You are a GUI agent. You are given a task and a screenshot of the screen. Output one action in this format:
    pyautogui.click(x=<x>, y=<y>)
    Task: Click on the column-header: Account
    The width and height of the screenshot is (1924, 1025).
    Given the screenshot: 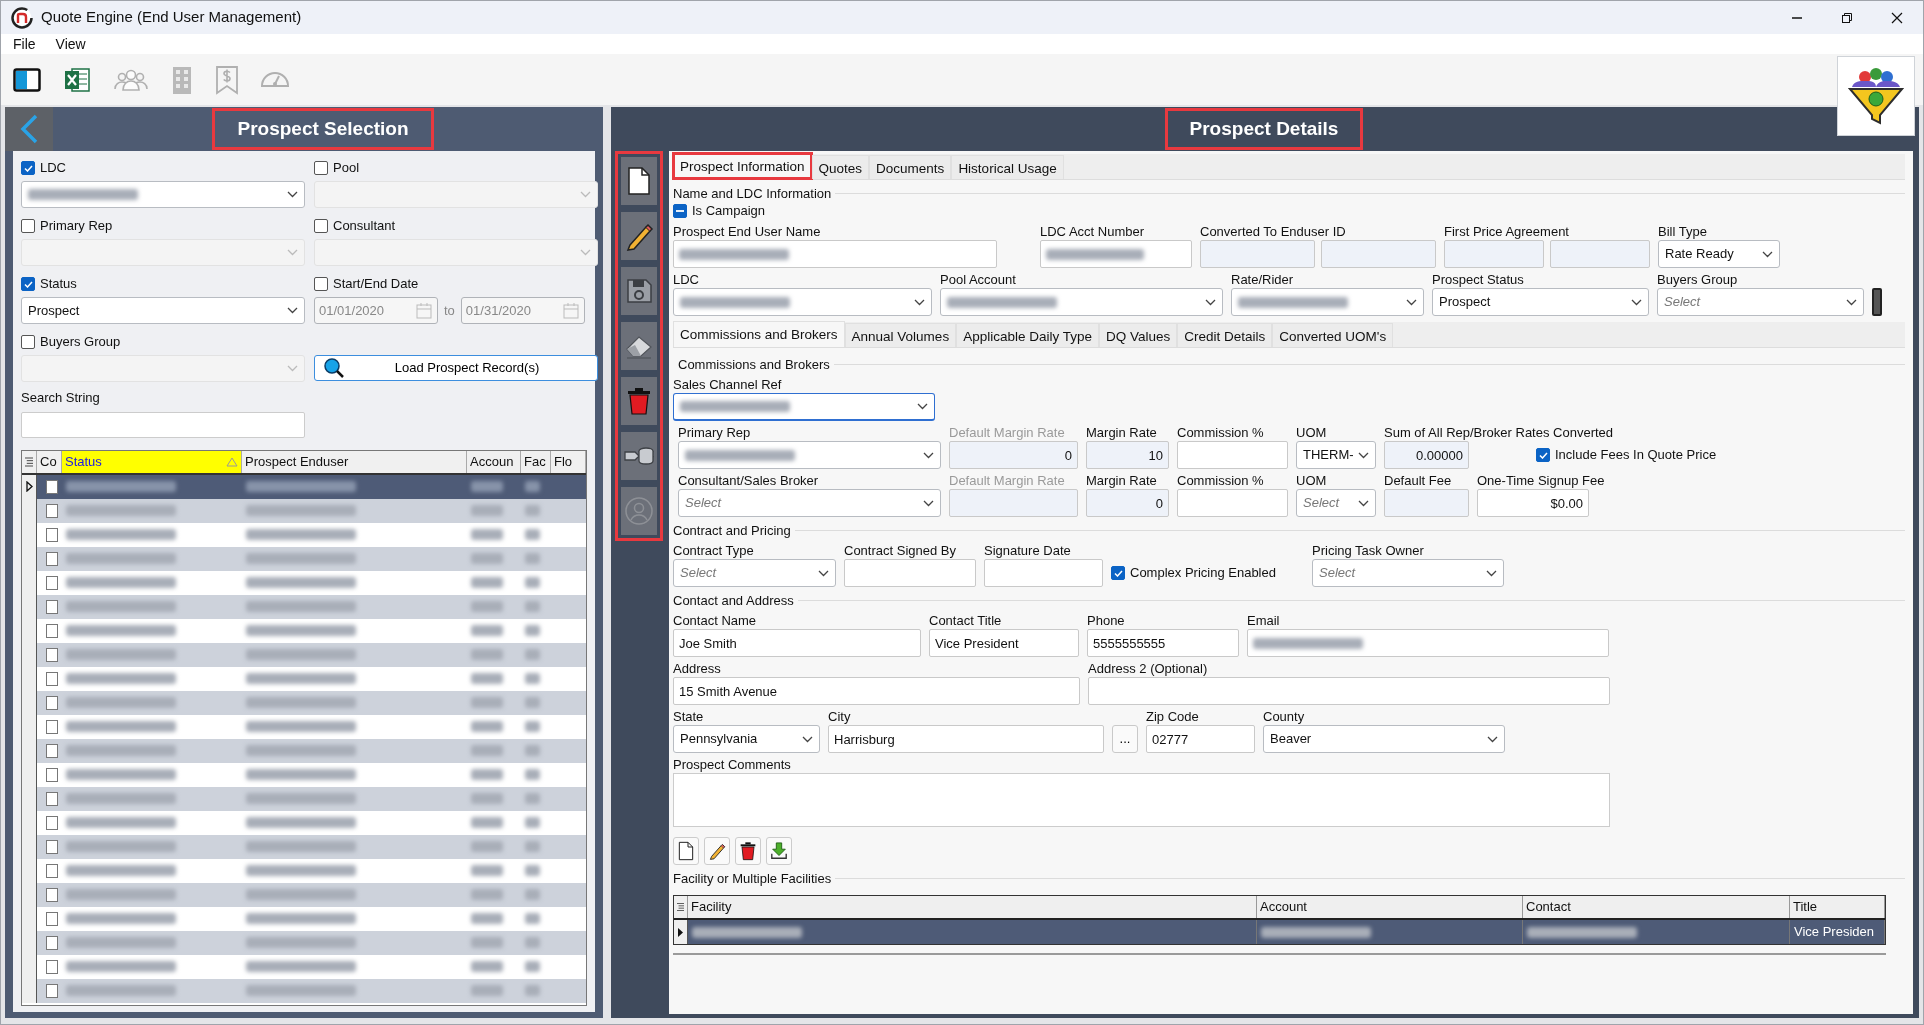 What is the action you would take?
    pyautogui.click(x=1390, y=907)
    